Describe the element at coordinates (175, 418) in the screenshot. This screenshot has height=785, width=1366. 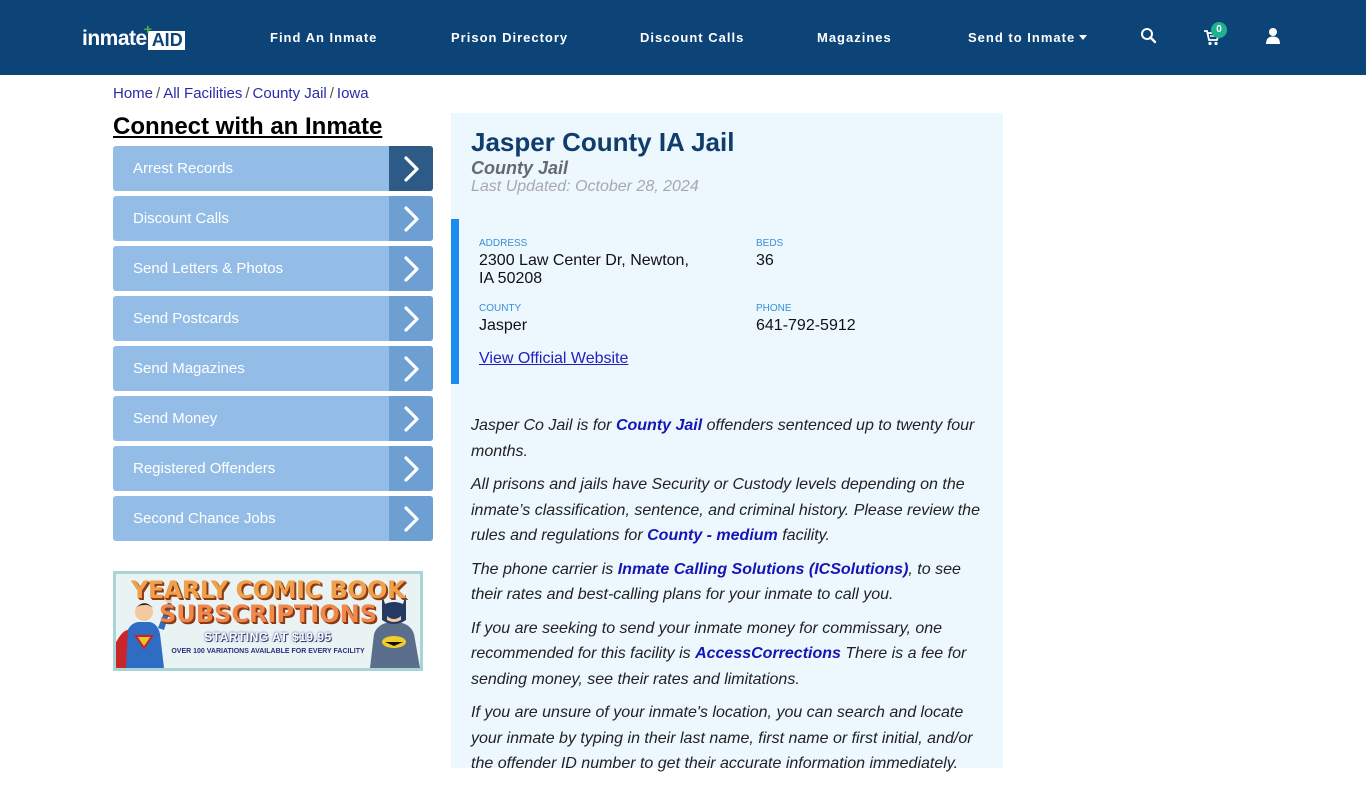
I see `menu-item-label: Send Money` at that location.